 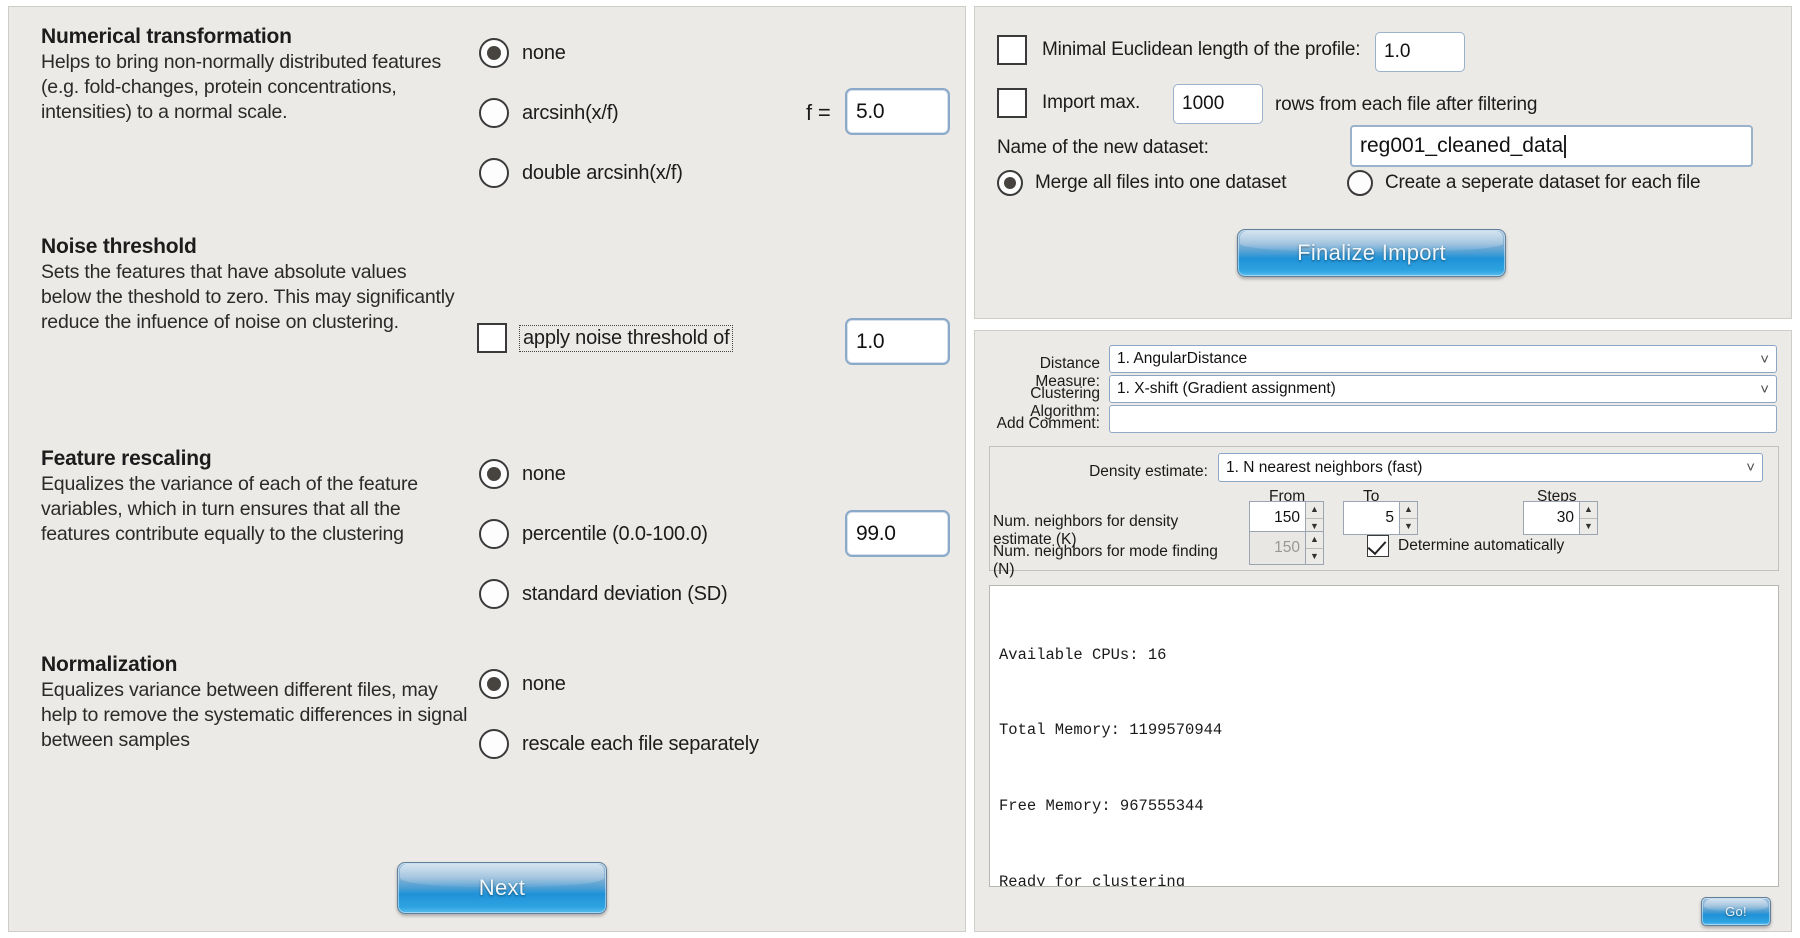 What do you see at coordinates (1490, 467) in the screenshot?
I see `density-estimate-combo: 1. N nearest neighbors (fast) ˅` at bounding box center [1490, 467].